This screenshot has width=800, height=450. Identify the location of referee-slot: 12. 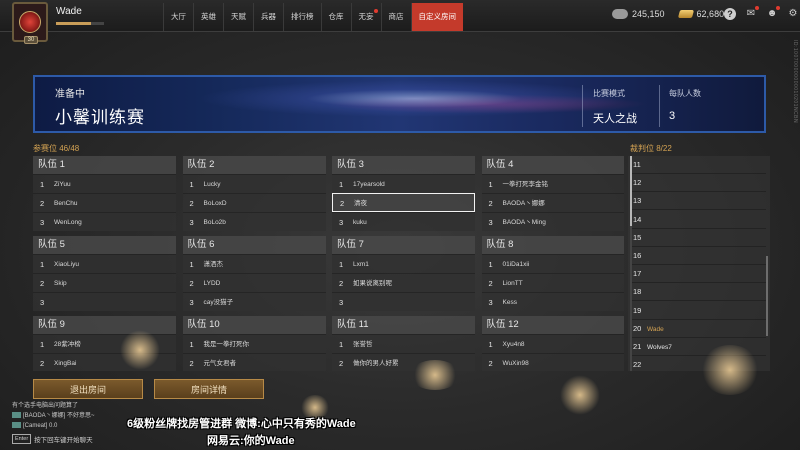
(699, 183).